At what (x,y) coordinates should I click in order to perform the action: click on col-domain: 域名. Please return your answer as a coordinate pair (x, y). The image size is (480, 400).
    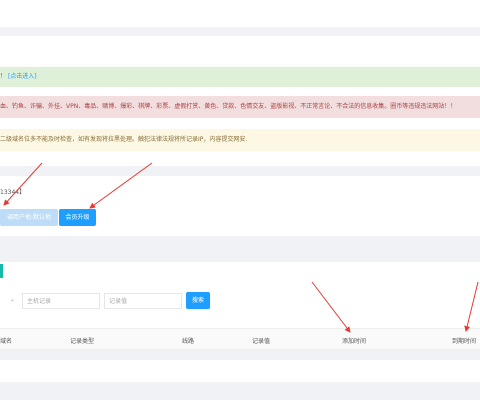
    Looking at the image, I should click on (6, 341).